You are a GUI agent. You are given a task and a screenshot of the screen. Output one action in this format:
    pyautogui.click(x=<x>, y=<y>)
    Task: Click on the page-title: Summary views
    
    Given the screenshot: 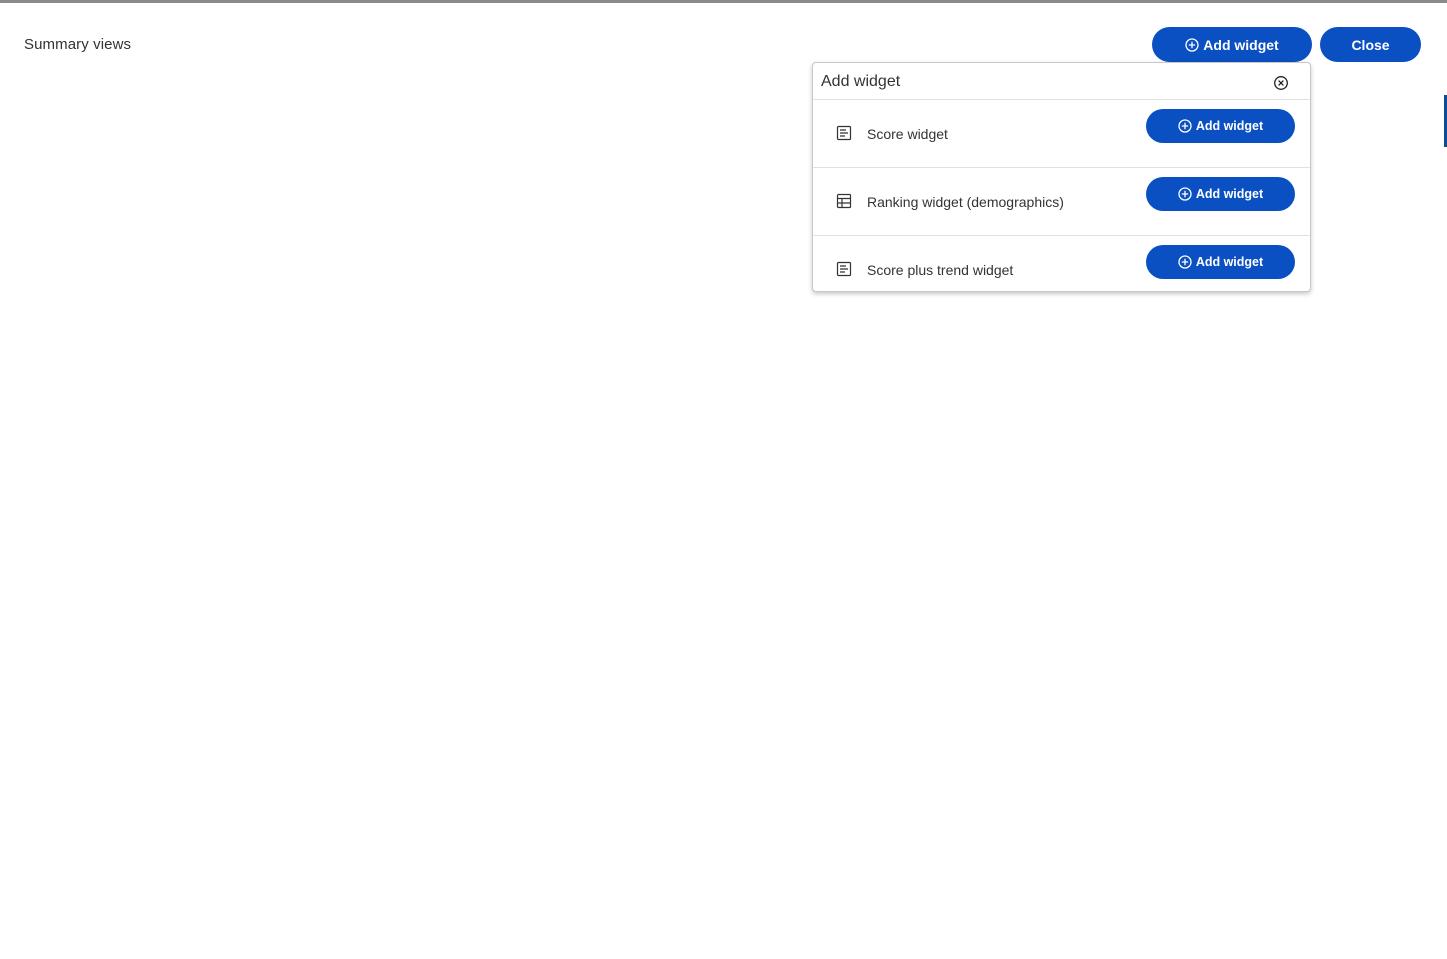 What is the action you would take?
    pyautogui.click(x=78, y=44)
    